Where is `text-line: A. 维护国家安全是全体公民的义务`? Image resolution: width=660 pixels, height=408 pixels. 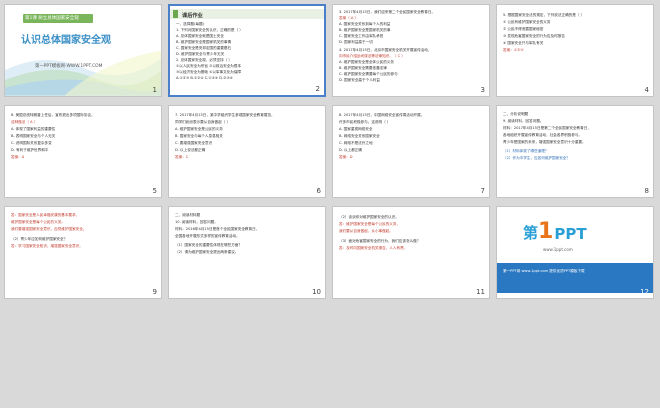
text-line: A. 维护国家安全是全体公民的义务 is located at coordinates (366, 62).